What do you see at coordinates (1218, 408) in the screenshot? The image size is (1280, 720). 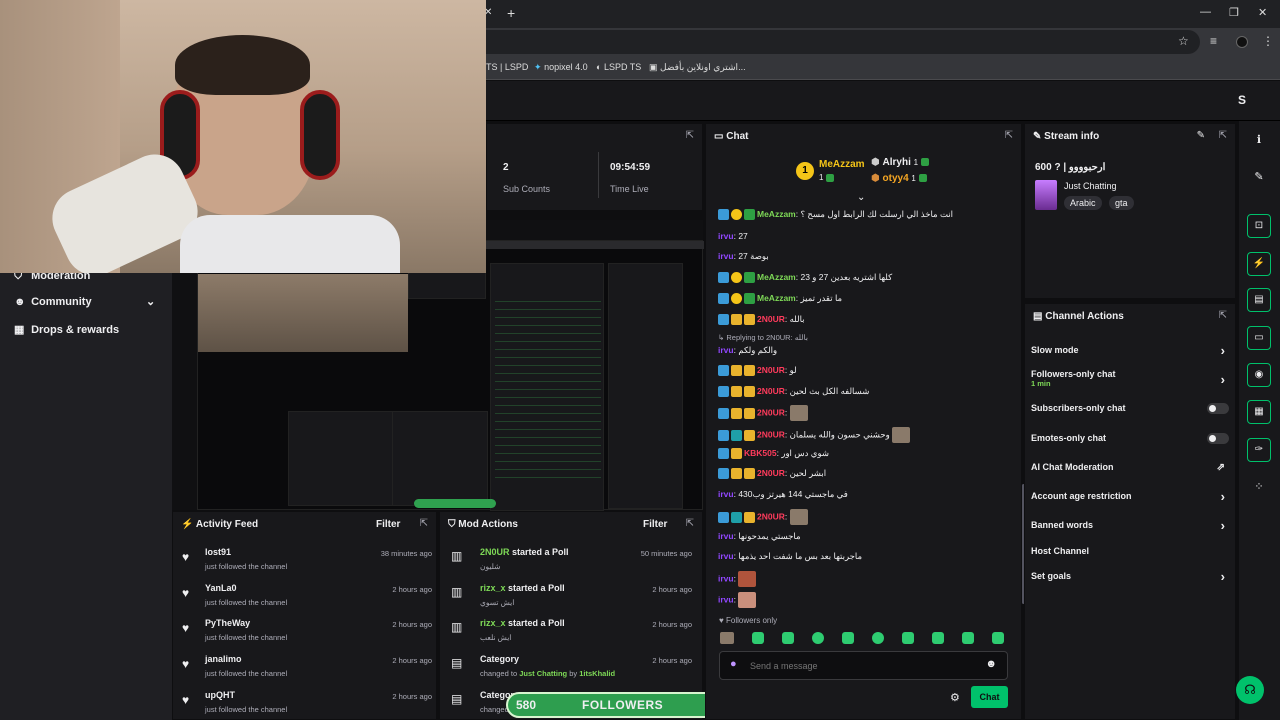 I see `subscribers-only-toggle` at bounding box center [1218, 408].